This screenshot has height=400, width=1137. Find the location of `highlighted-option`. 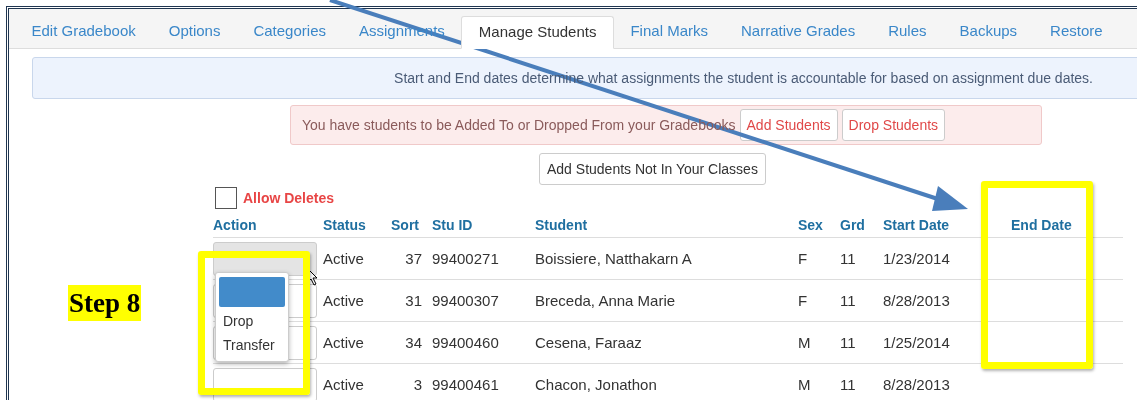

highlighted-option is located at coordinates (252, 292).